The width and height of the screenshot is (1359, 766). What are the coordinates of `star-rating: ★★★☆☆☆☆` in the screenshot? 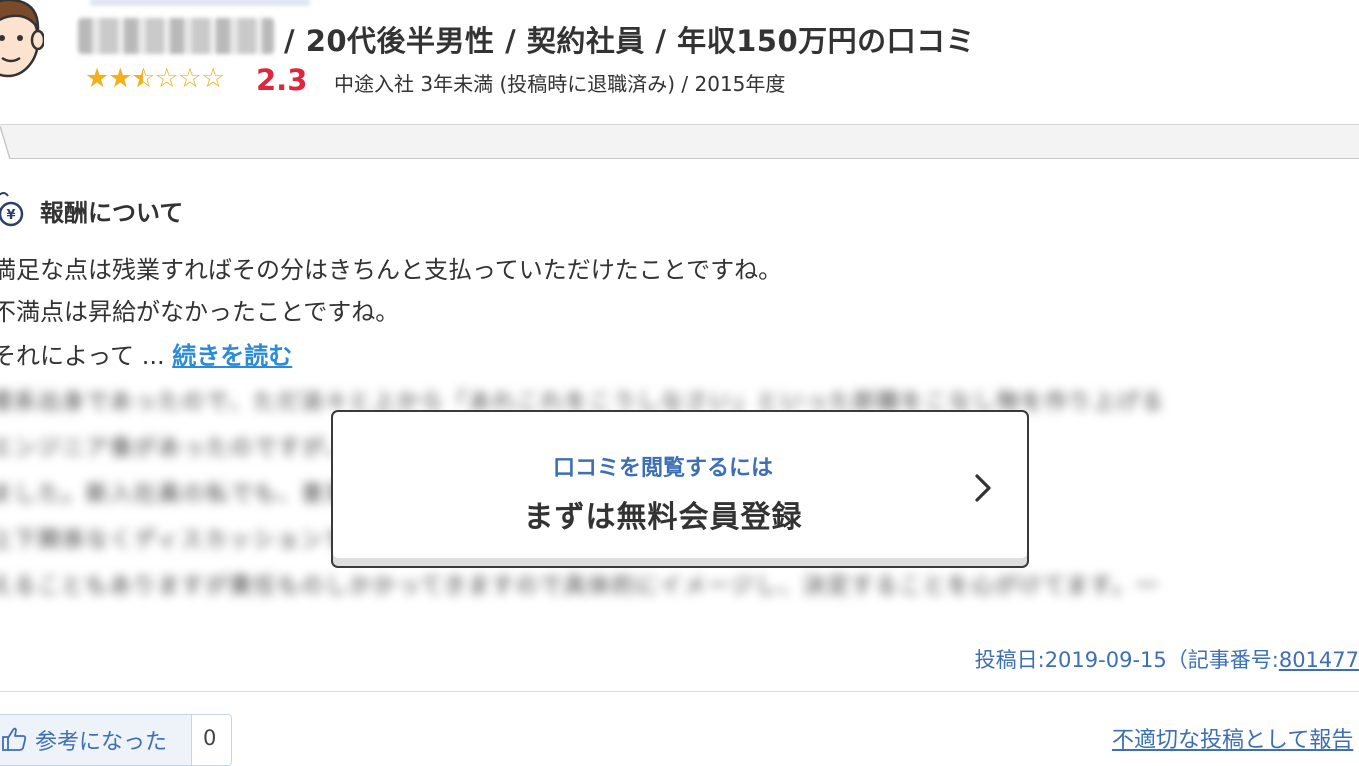 It's located at (155, 78).